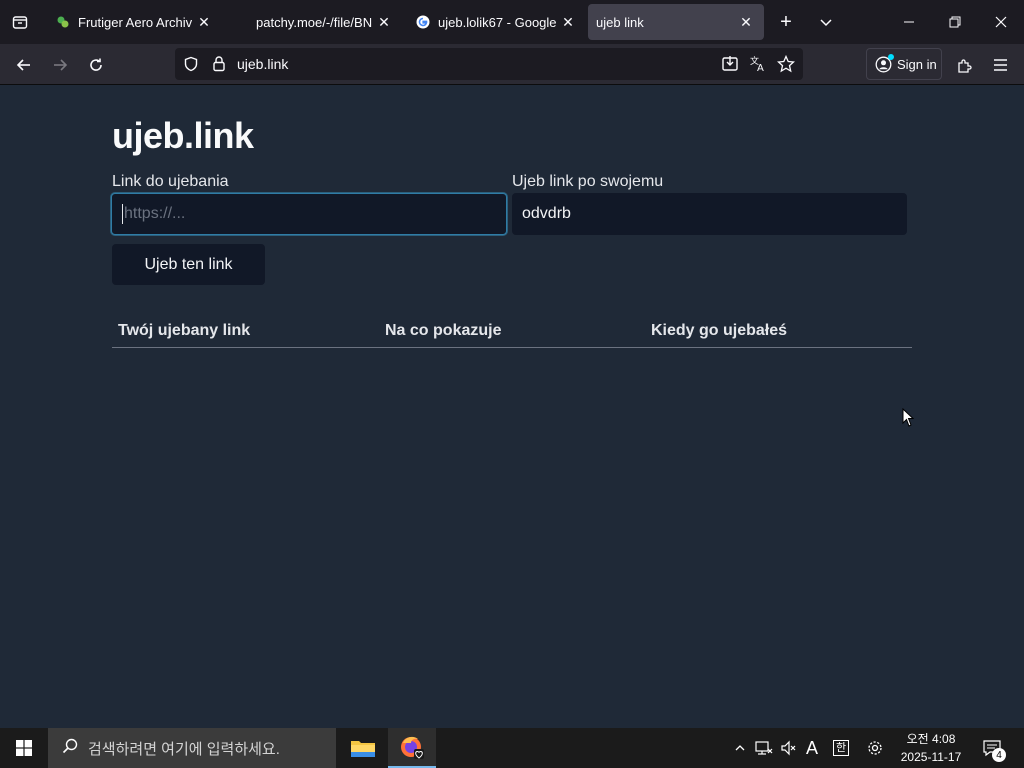 The height and width of the screenshot is (768, 1024). What do you see at coordinates (908, 420) in the screenshot?
I see `mouse-pointer-icon` at bounding box center [908, 420].